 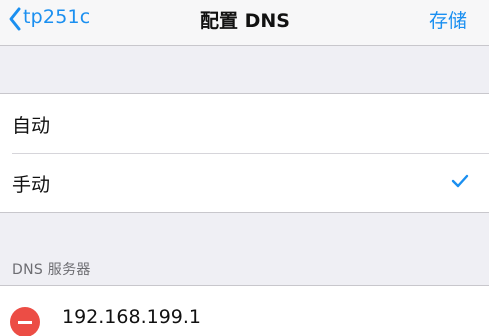 I want to click on navigation-bar: tp251c 配置 DNS 存储, so click(x=244, y=23).